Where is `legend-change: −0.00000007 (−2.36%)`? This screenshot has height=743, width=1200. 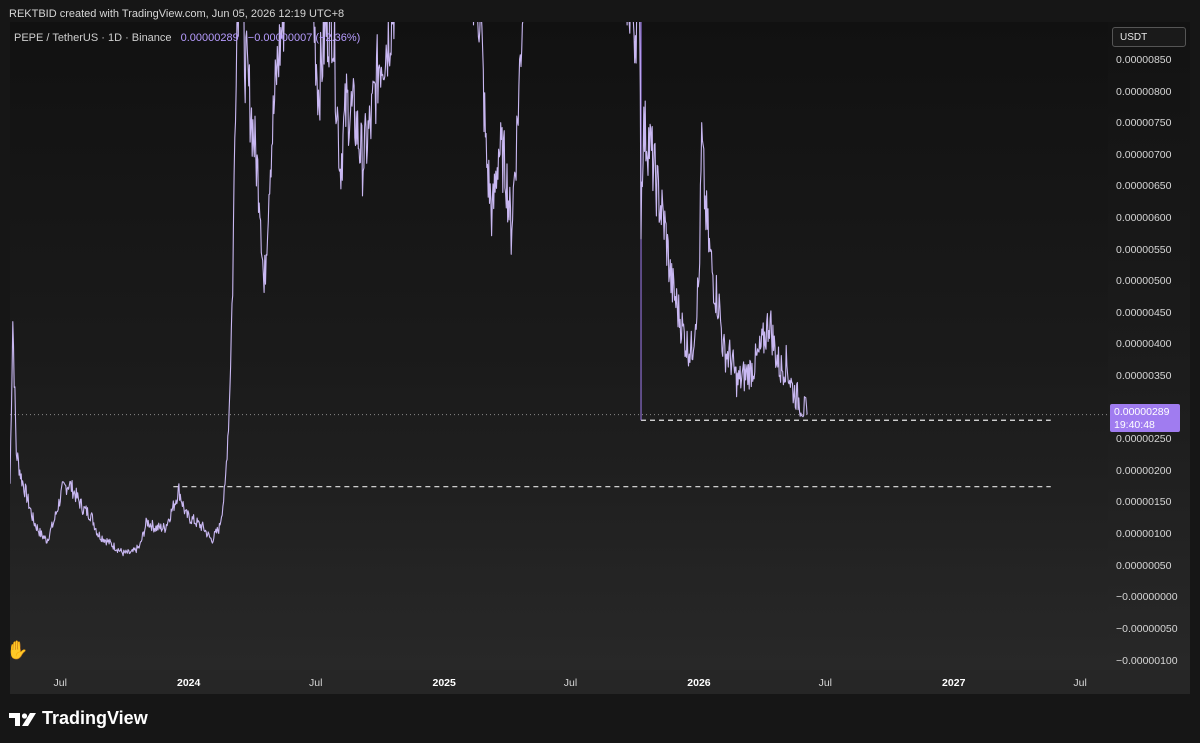 legend-change: −0.00000007 (−2.36%) is located at coordinates (304, 38).